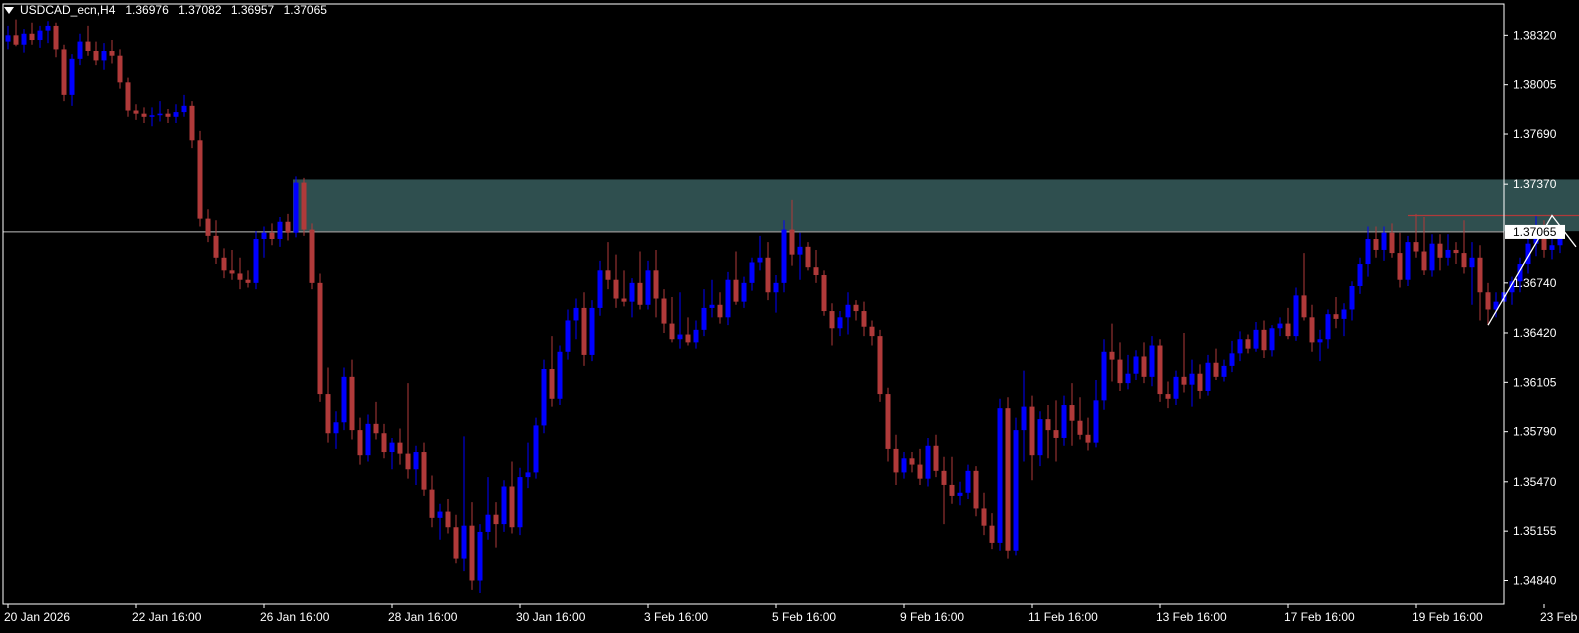 This screenshot has width=1579, height=633. Describe the element at coordinates (1191, 617) in the screenshot. I see `x-tick-label: 13 Feb 16:00` at that location.